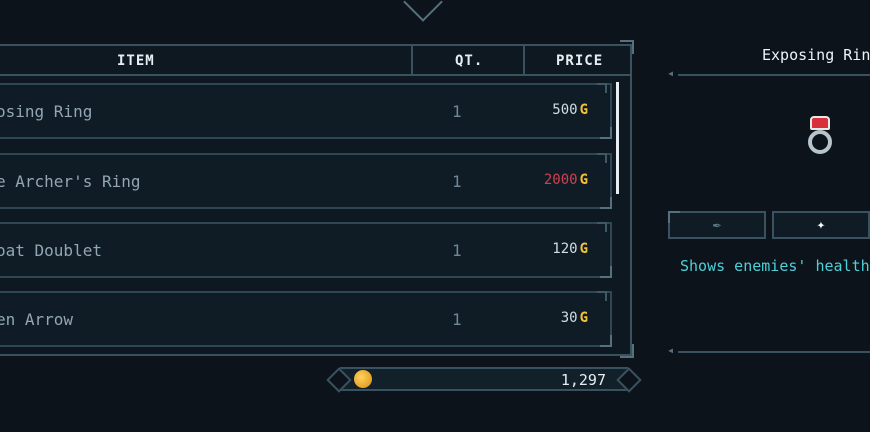 The height and width of the screenshot is (432, 870). What do you see at coordinates (820, 142) in the screenshot?
I see `ring-band` at bounding box center [820, 142].